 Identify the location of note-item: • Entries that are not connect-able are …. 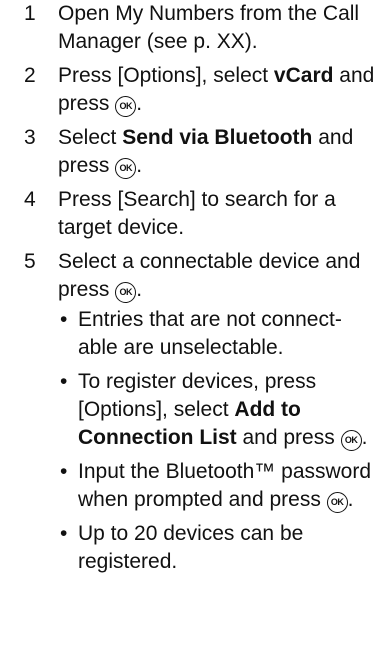
(218, 334).